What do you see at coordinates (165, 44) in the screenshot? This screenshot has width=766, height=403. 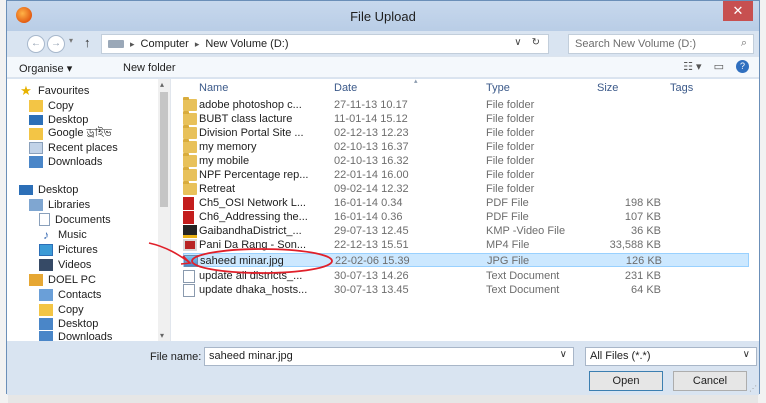 I see `breadcrumb-computer: Computer` at bounding box center [165, 44].